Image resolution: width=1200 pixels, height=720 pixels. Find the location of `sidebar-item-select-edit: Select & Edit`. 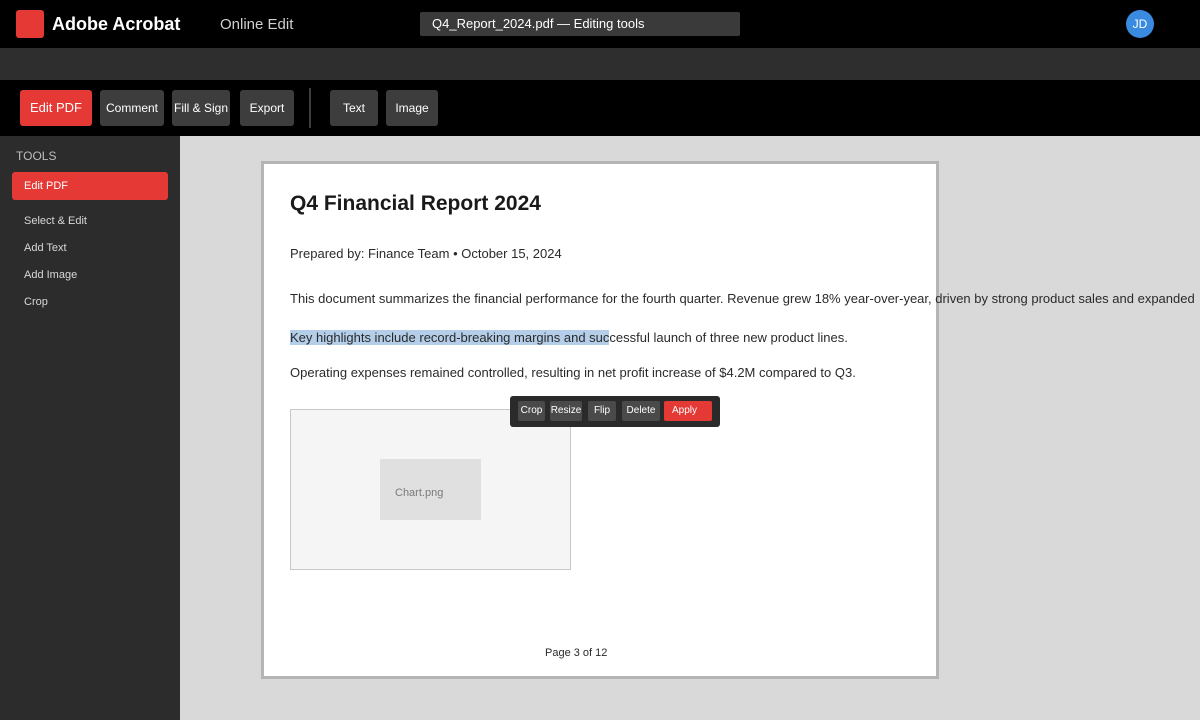

sidebar-item-select-edit: Select & Edit is located at coordinates (55, 221).